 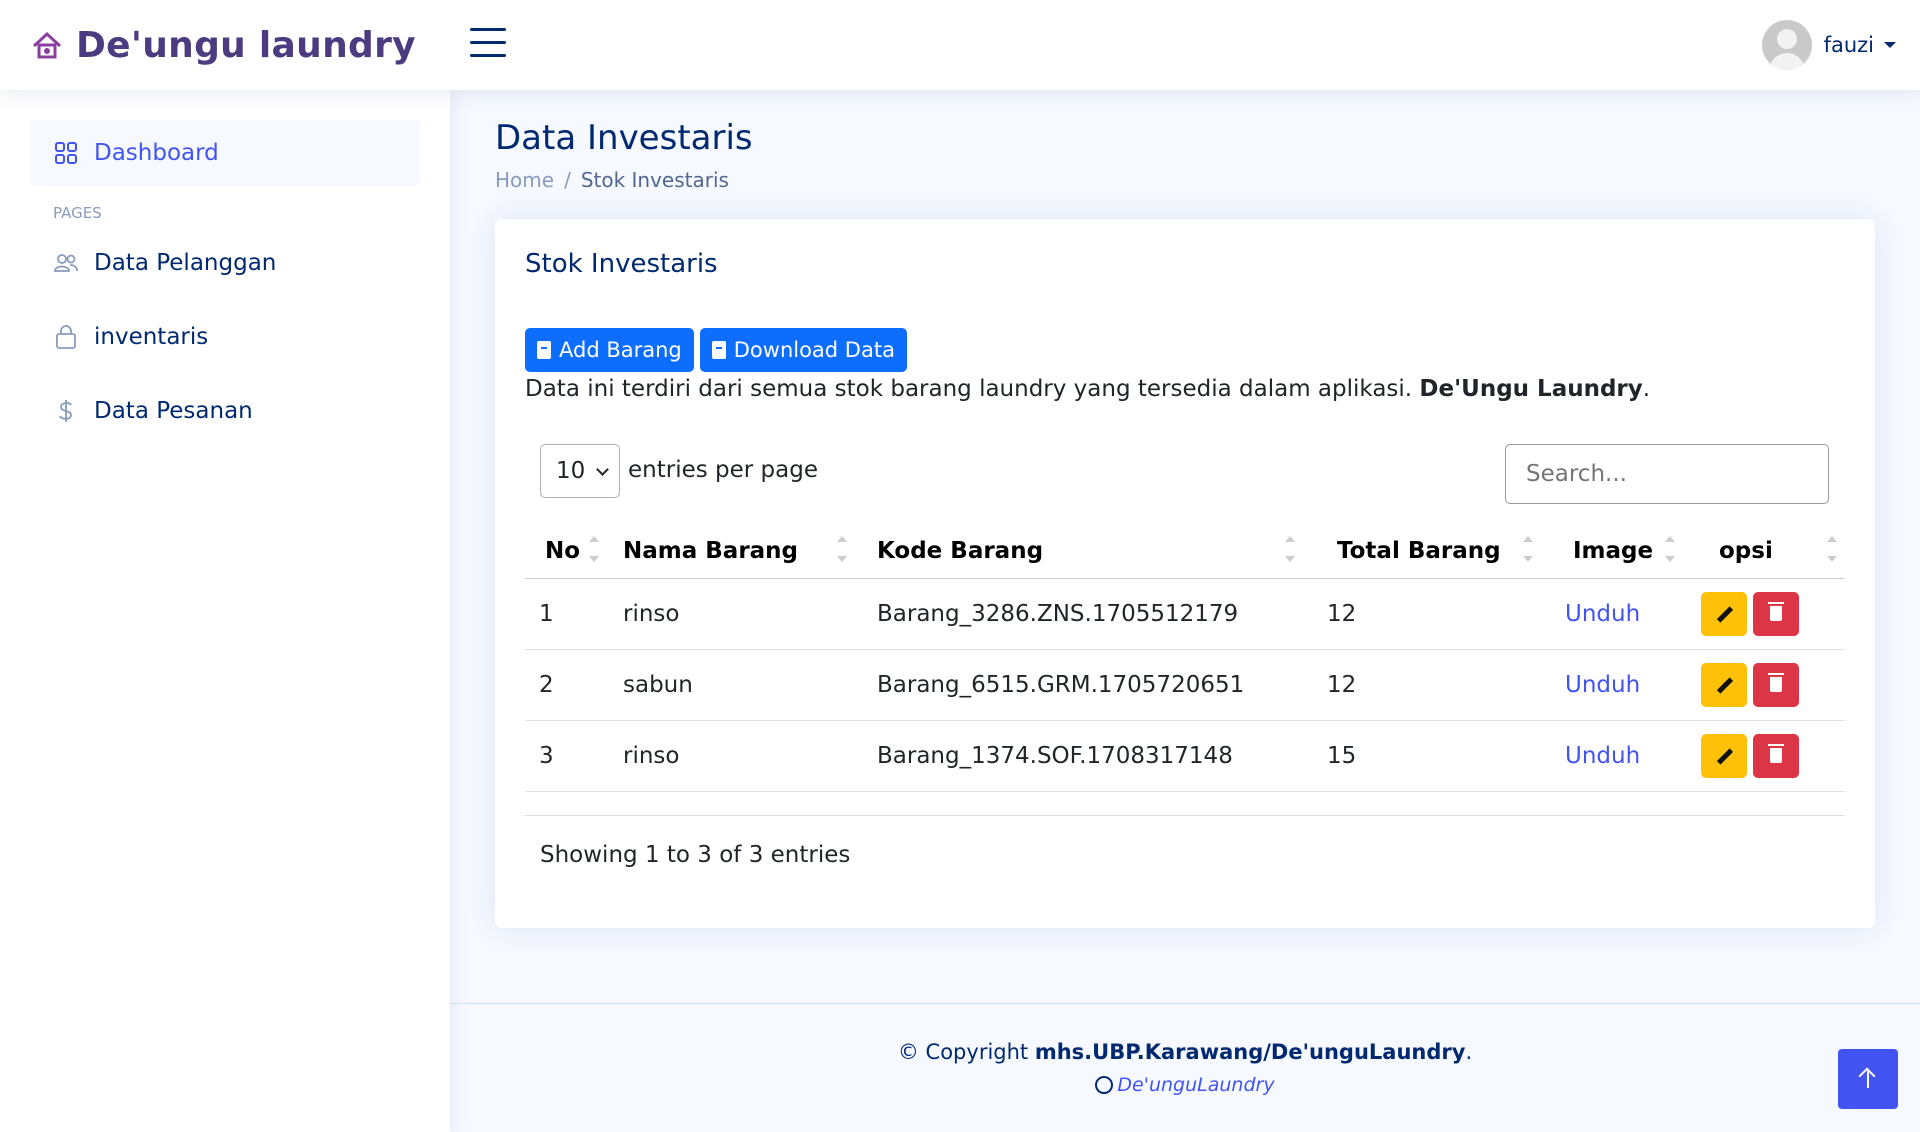 I want to click on cell-nama: sabun, so click(x=730, y=685).